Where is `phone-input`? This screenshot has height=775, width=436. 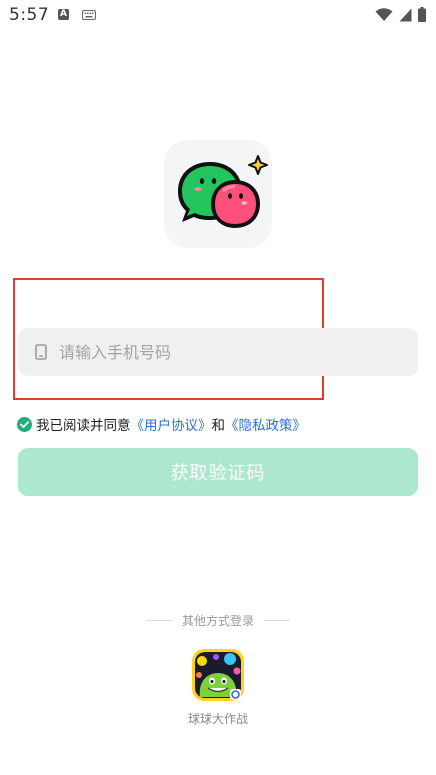 phone-input is located at coordinates (219, 352).